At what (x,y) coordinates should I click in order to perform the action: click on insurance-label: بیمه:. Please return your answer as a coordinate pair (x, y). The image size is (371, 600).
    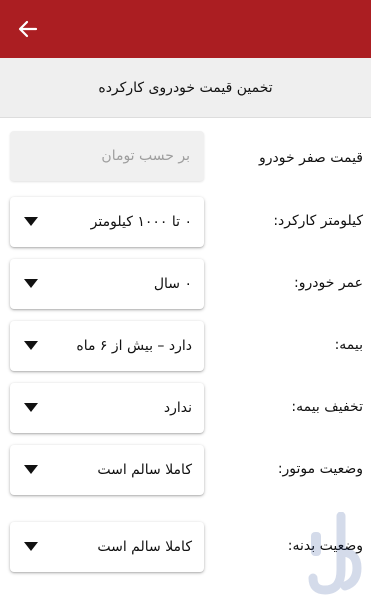
    Looking at the image, I should click on (348, 345).